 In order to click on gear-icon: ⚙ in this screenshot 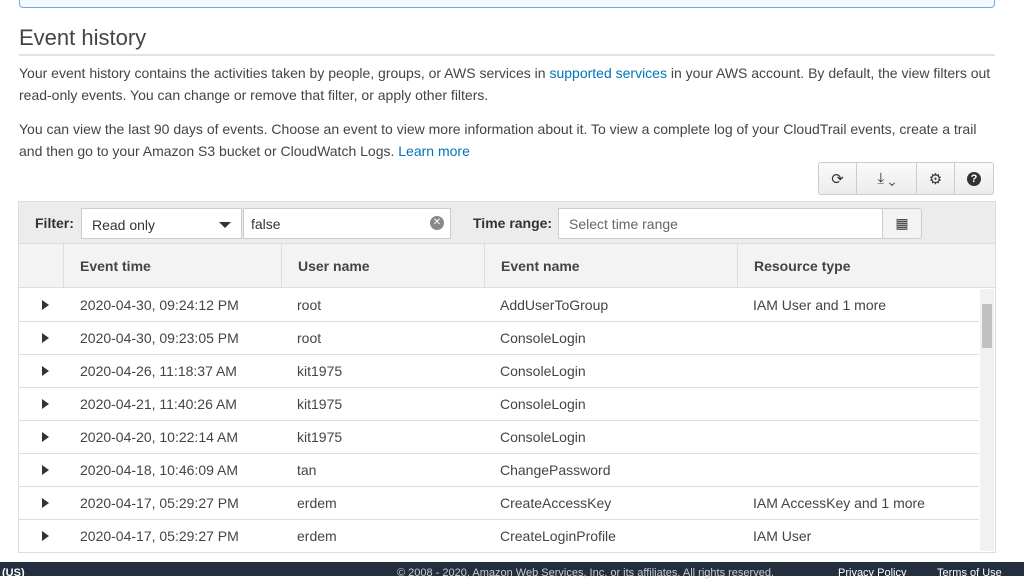, I will do `click(935, 179)`.